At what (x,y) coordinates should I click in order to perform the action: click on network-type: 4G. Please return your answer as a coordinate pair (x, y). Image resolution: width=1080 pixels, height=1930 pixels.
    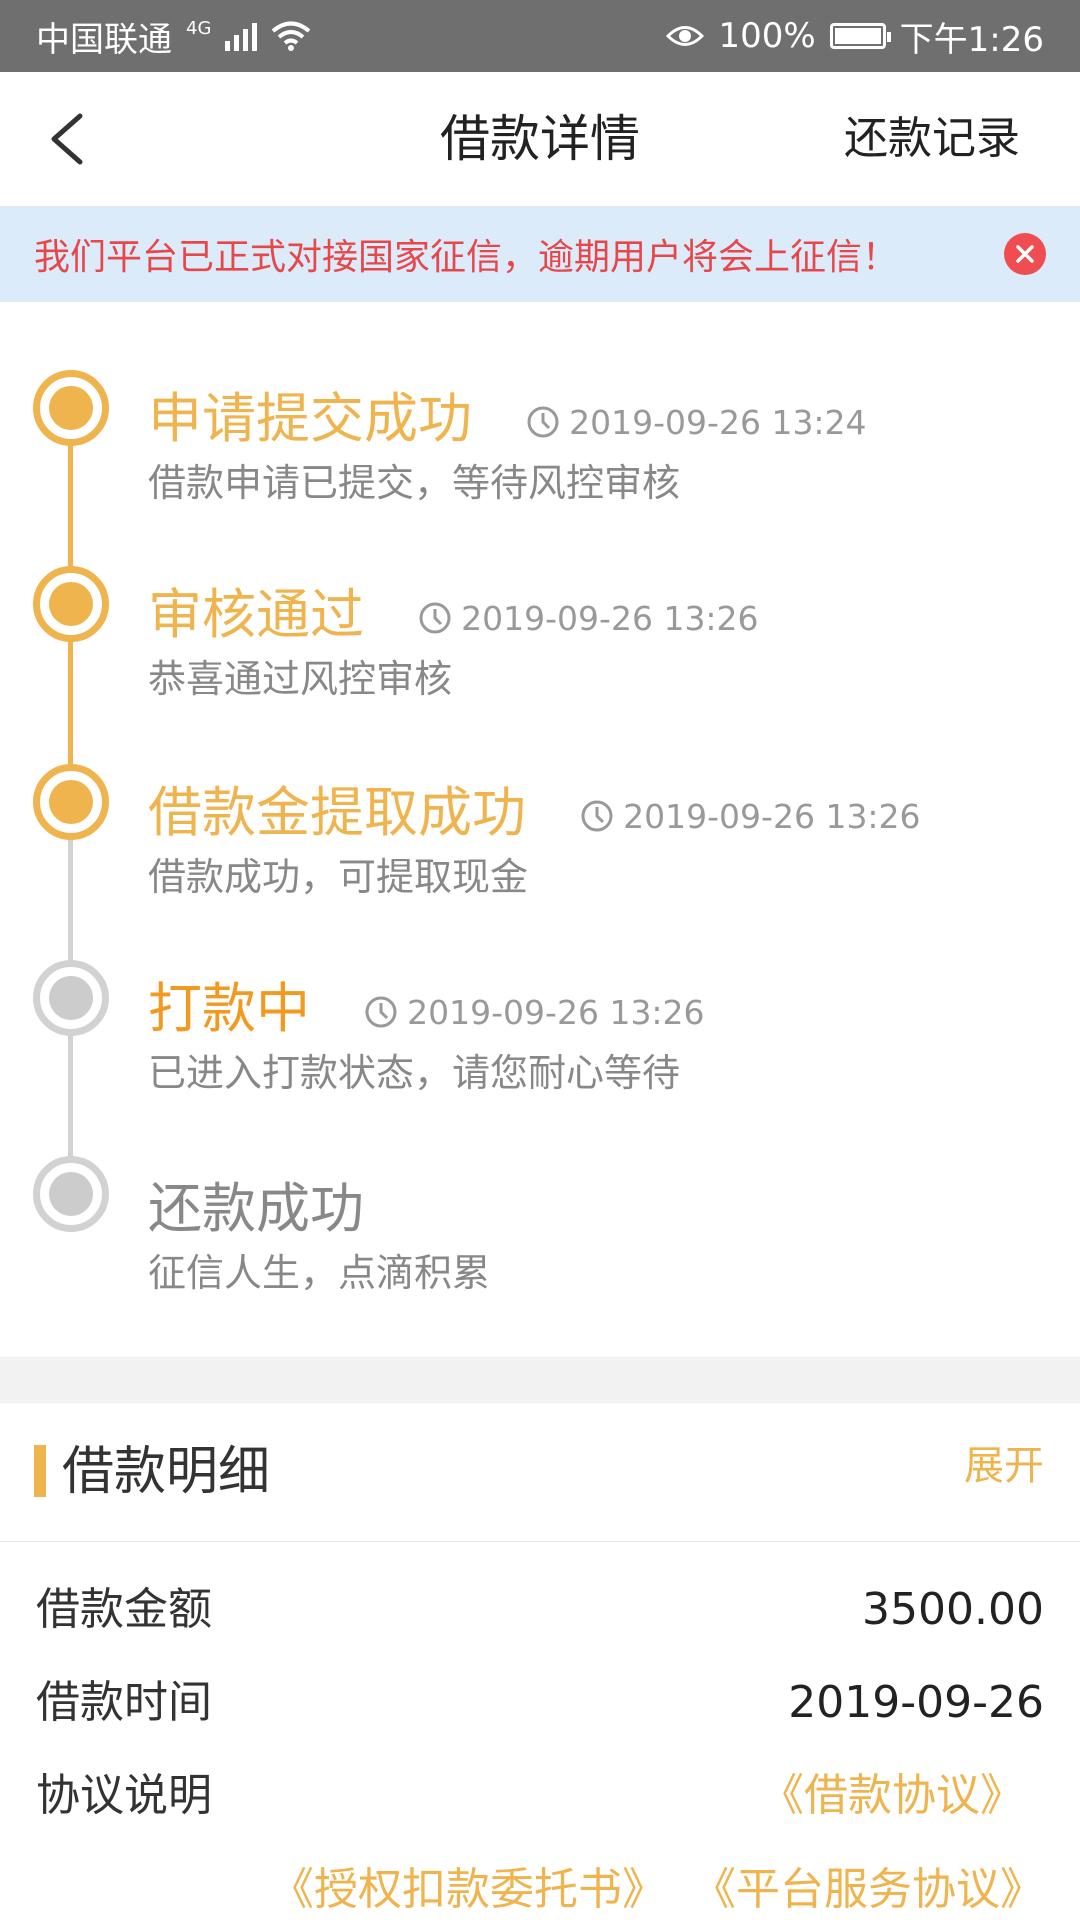
    Looking at the image, I should click on (199, 28).